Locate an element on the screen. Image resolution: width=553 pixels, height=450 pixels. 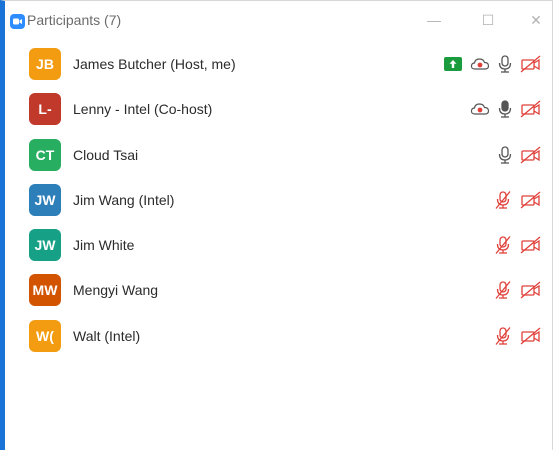
participant-row: MW Mengyi Wang is located at coordinates (278, 290).